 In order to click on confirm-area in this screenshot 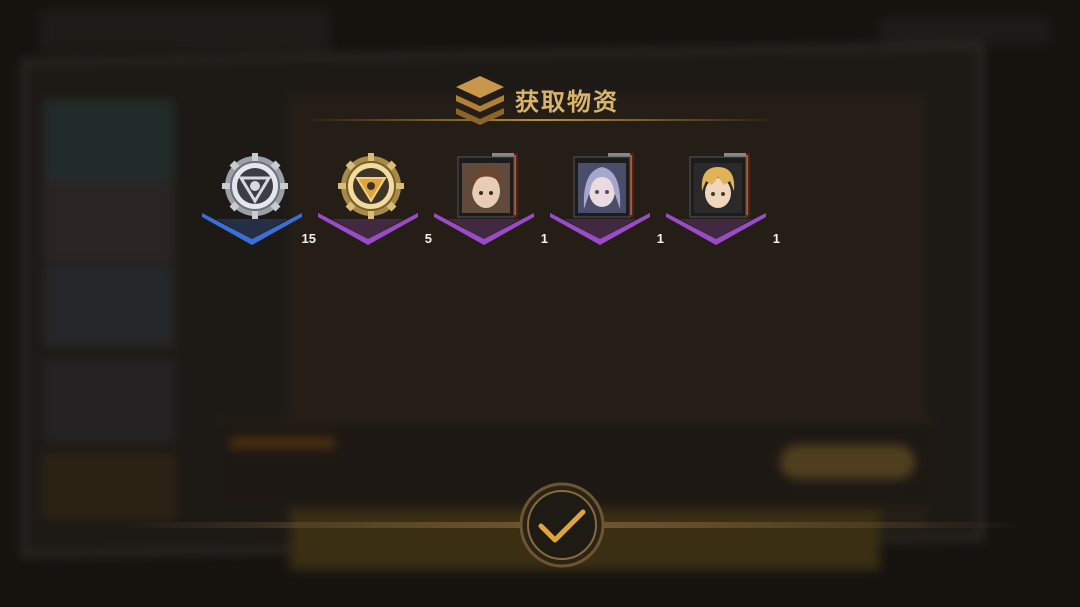, I will do `click(540, 525)`.